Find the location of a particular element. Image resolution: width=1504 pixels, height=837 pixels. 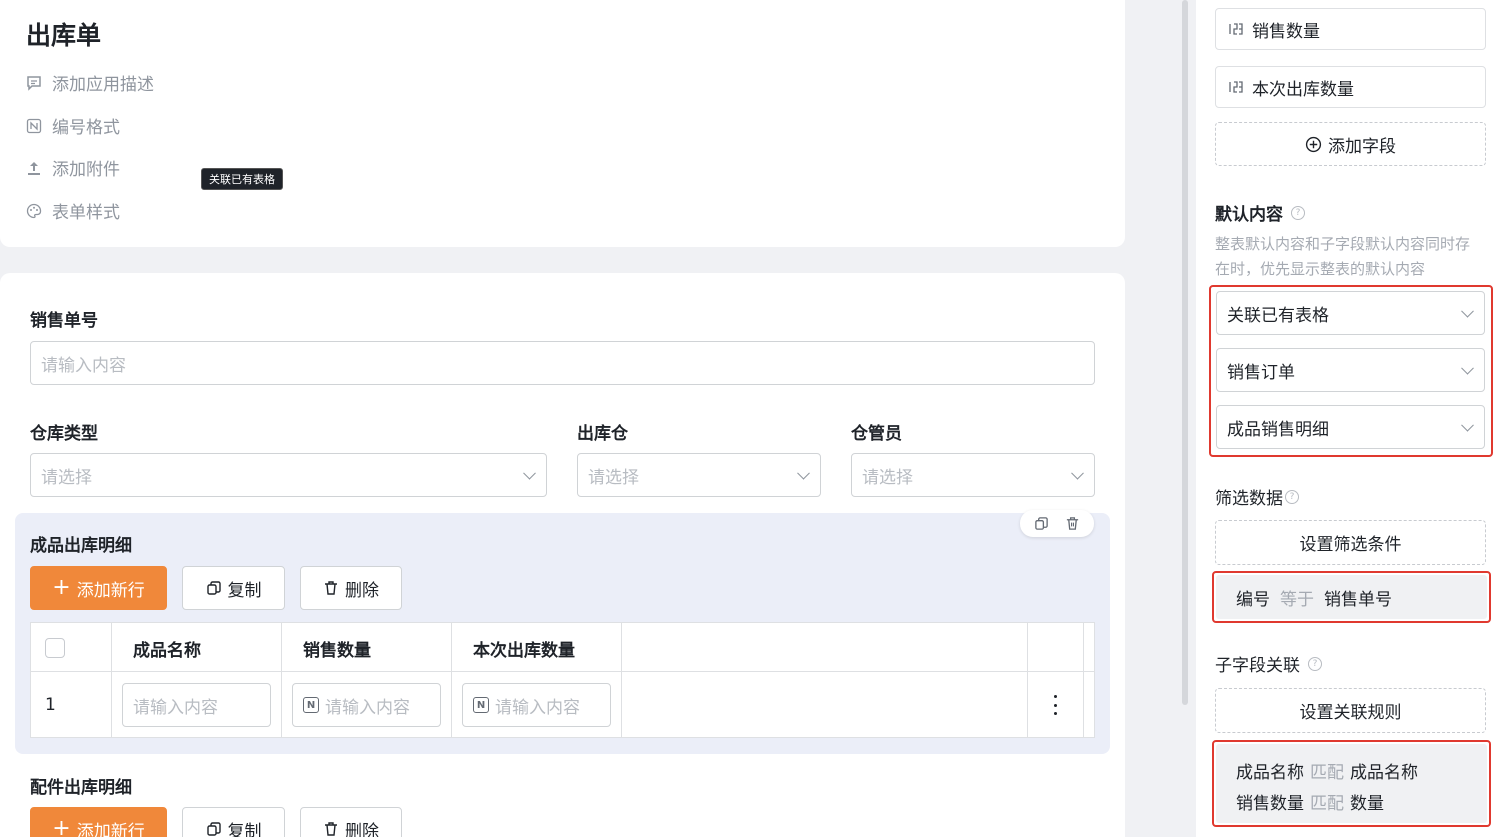

copy-button-2: 复制 is located at coordinates (233, 822).